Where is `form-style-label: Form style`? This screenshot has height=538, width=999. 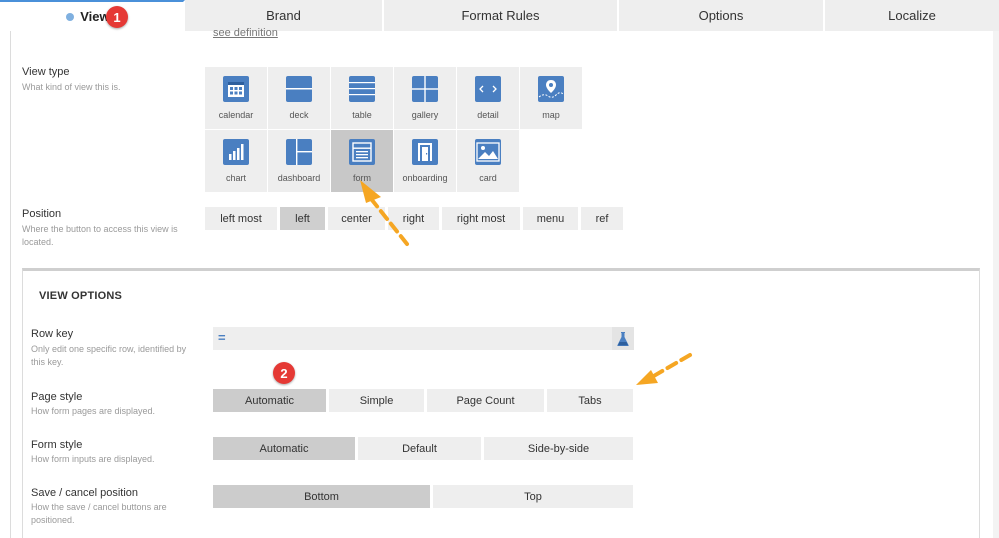 form-style-label: Form style is located at coordinates (57, 445).